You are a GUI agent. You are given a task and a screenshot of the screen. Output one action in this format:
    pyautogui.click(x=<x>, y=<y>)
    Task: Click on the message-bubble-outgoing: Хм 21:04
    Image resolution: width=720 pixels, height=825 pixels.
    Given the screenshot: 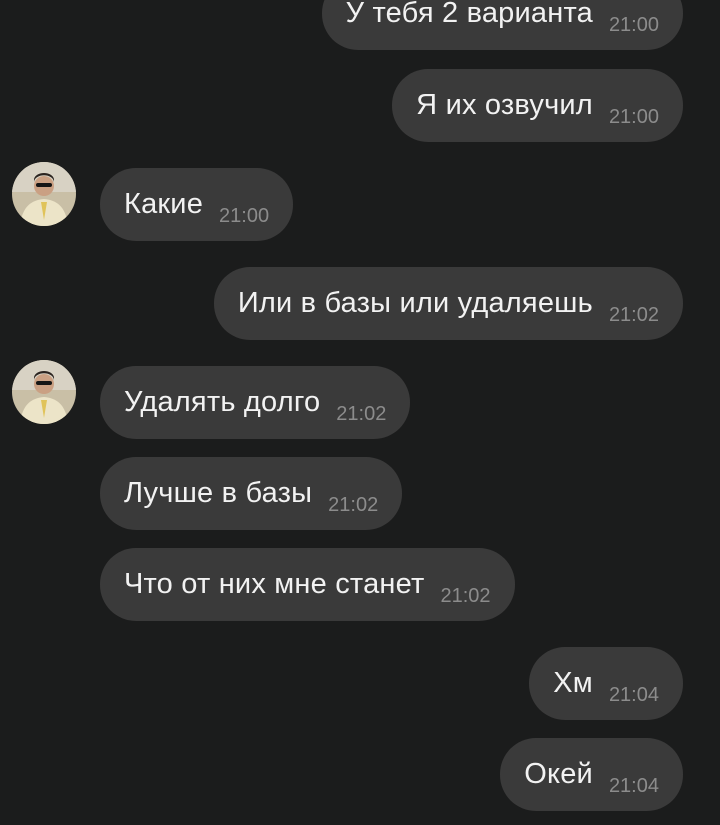 What is the action you would take?
    pyautogui.click(x=606, y=683)
    